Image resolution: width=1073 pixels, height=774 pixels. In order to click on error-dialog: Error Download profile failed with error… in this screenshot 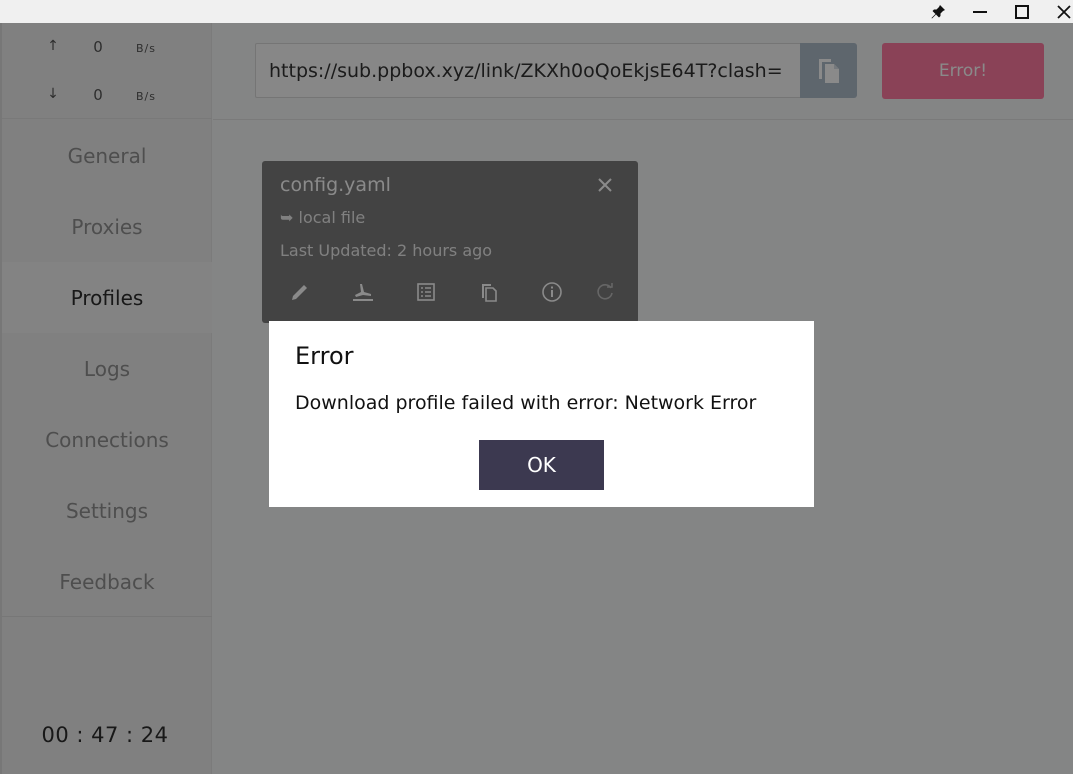, I will do `click(541, 414)`.